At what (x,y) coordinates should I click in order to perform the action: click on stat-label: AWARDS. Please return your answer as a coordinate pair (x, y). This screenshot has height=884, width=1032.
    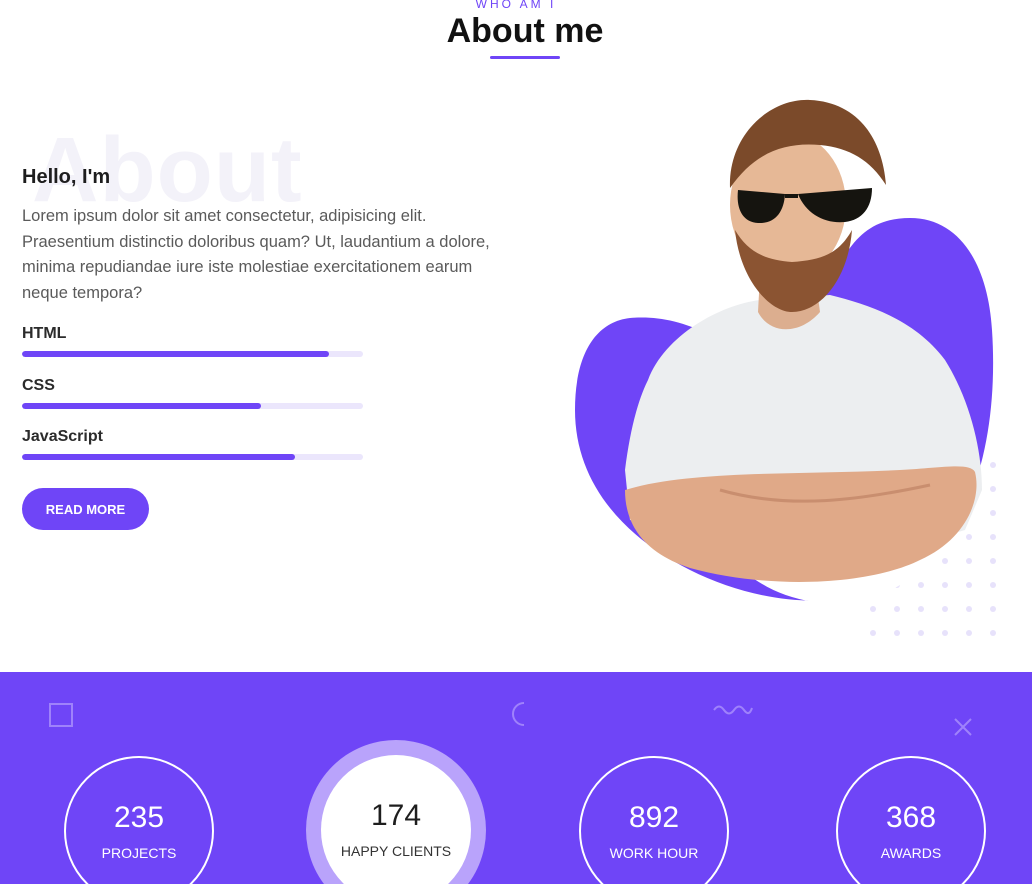
    Looking at the image, I should click on (911, 853).